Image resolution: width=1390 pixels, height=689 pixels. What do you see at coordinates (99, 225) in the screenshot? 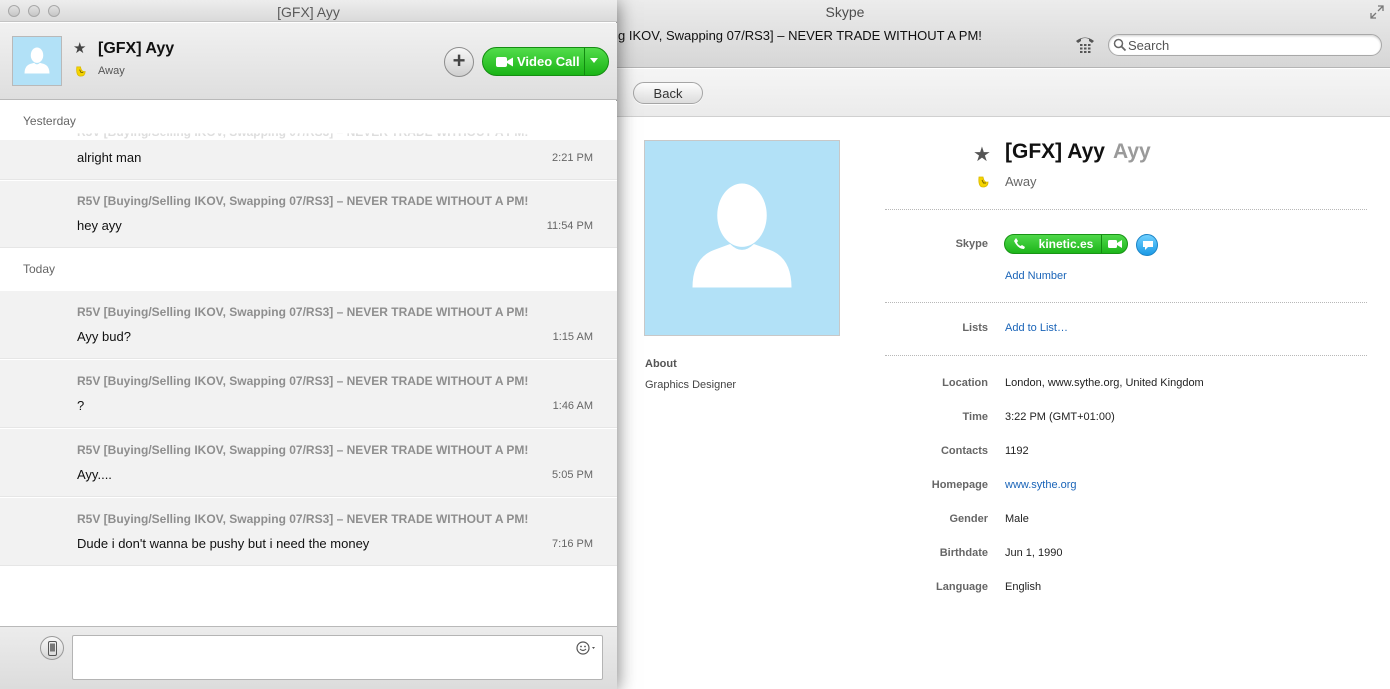
I see `message-text: hey ayy` at bounding box center [99, 225].